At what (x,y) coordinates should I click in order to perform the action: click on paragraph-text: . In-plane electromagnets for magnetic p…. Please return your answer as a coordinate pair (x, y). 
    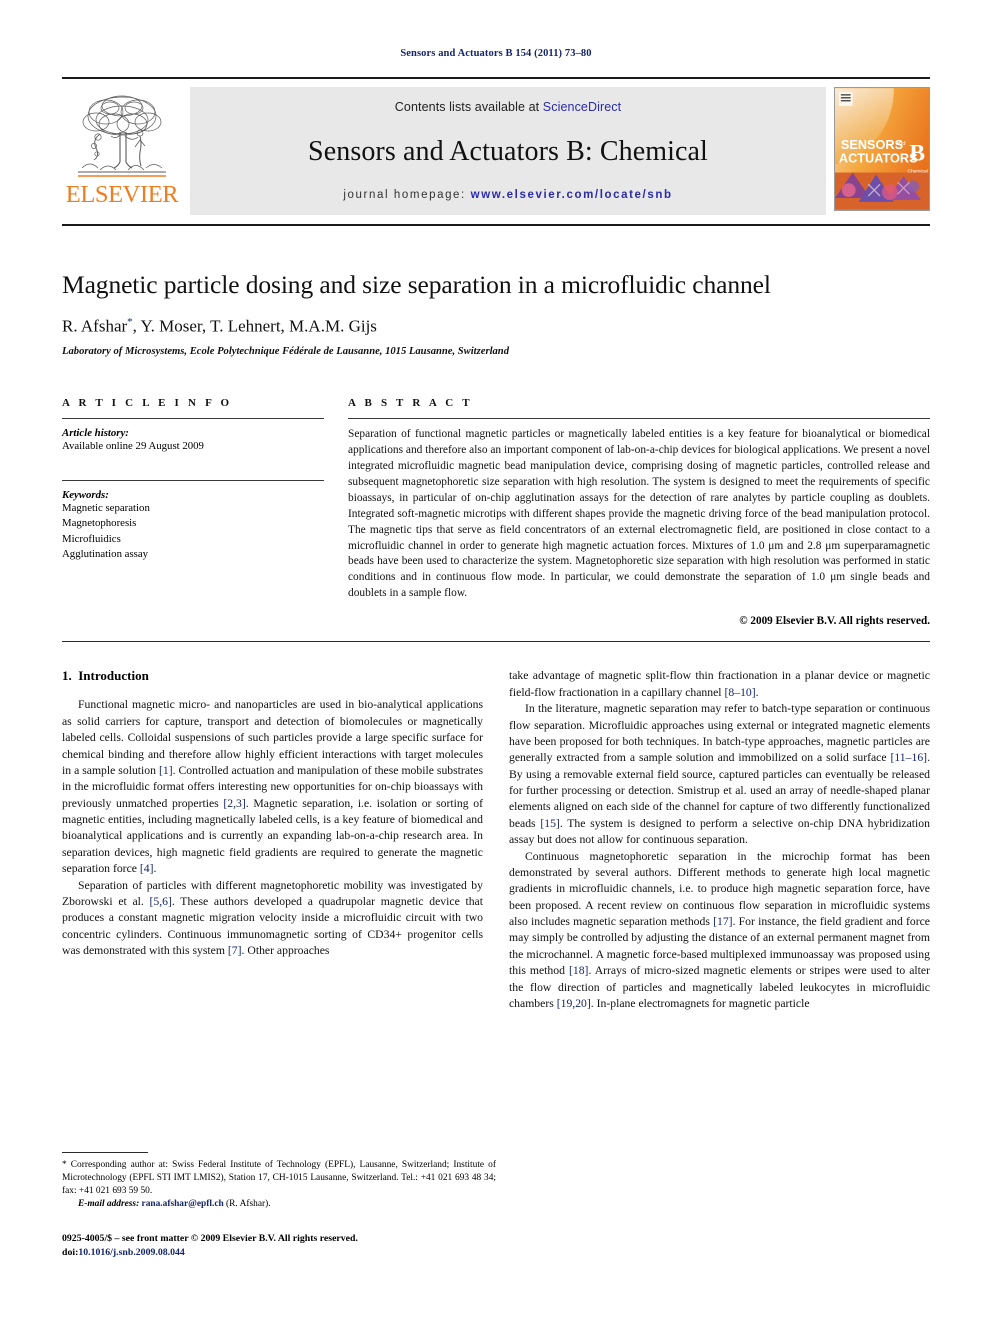
    Looking at the image, I should click on (700, 1003).